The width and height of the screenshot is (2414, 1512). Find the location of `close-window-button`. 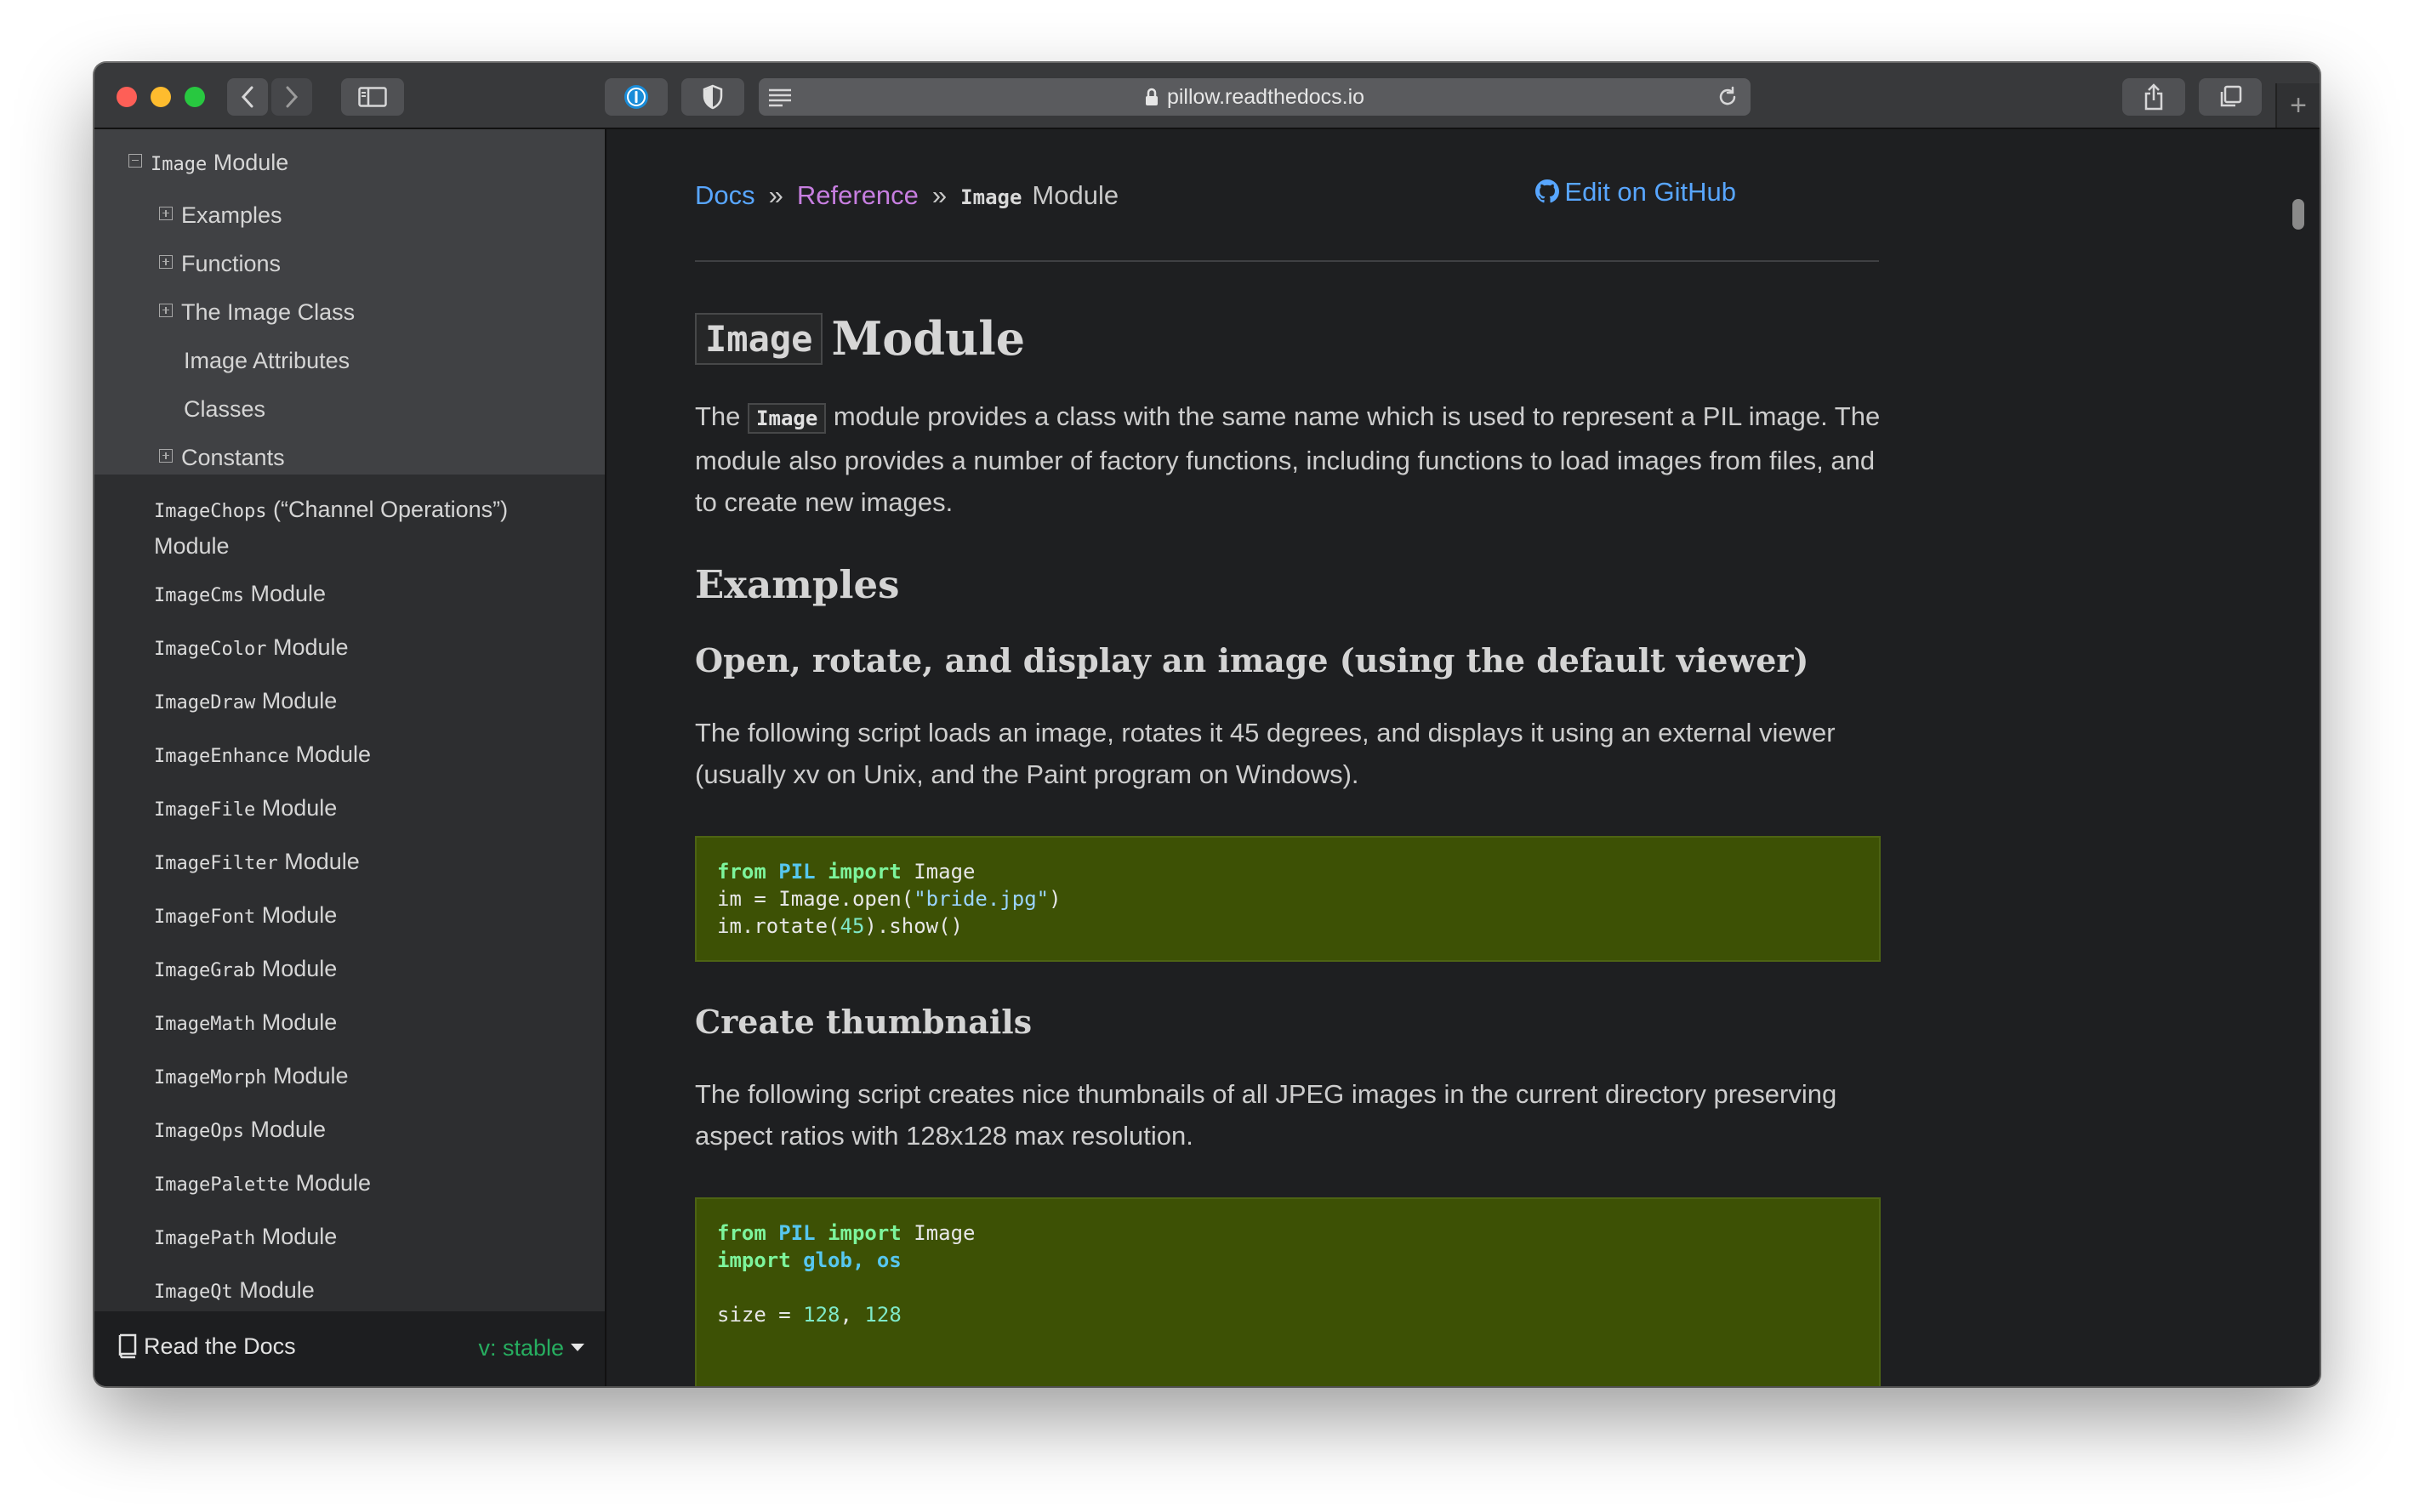

close-window-button is located at coordinates (127, 97).